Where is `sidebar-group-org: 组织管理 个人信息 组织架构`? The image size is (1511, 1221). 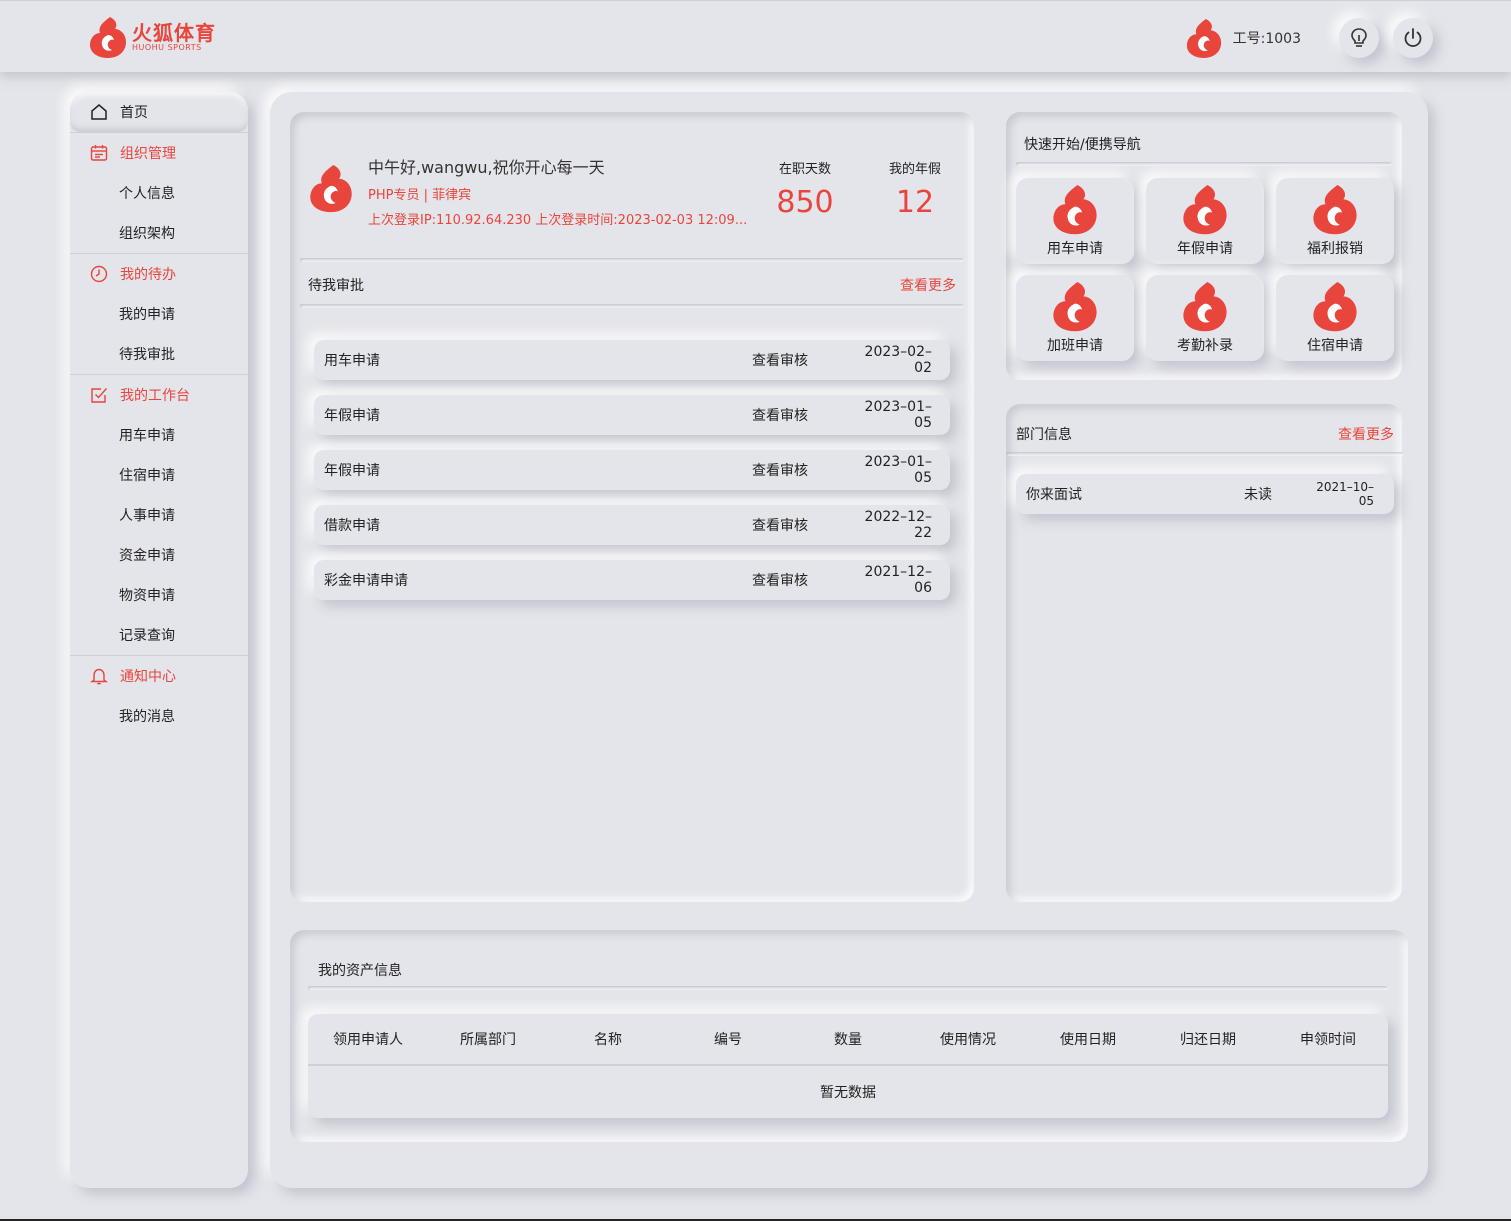
sidebar-group-org: 组织管理 个人信息 组织架构 is located at coordinates (159, 192).